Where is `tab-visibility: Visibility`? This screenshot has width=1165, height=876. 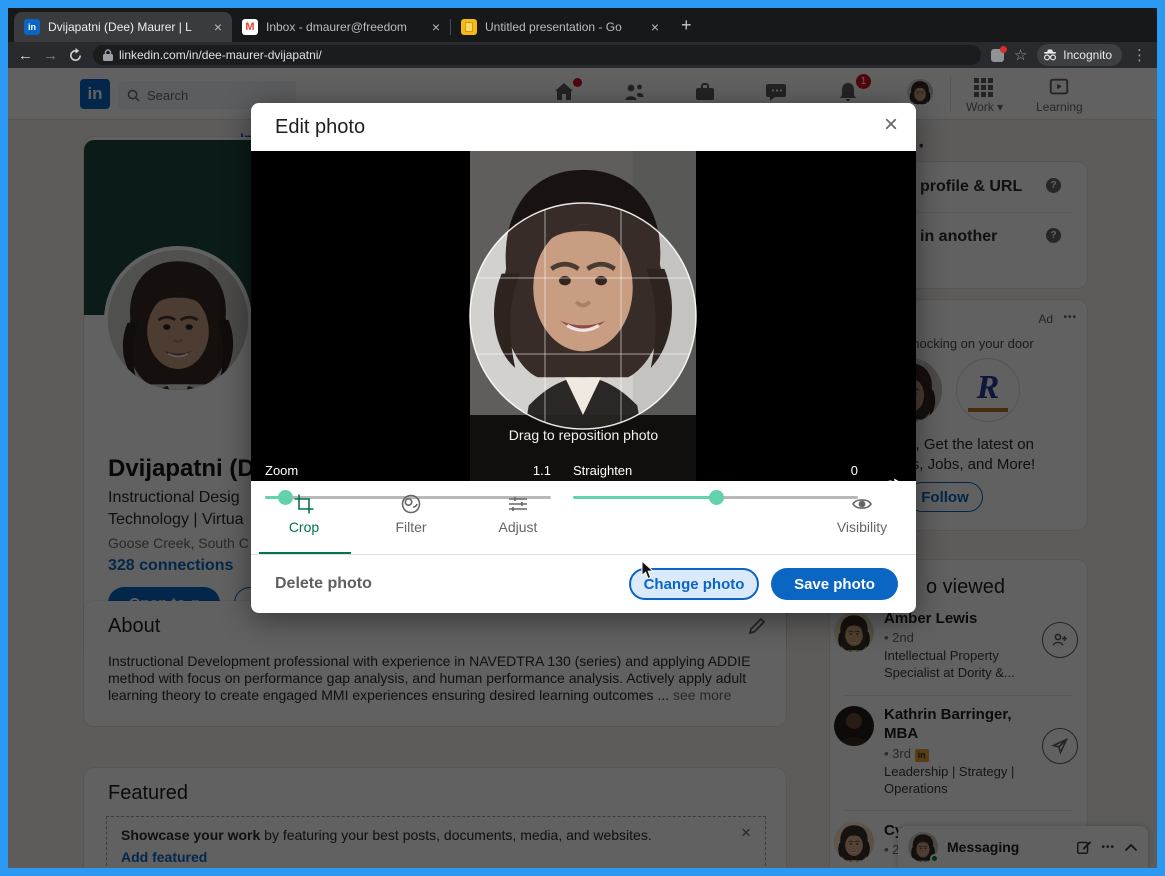 tab-visibility: Visibility is located at coordinates (862, 514).